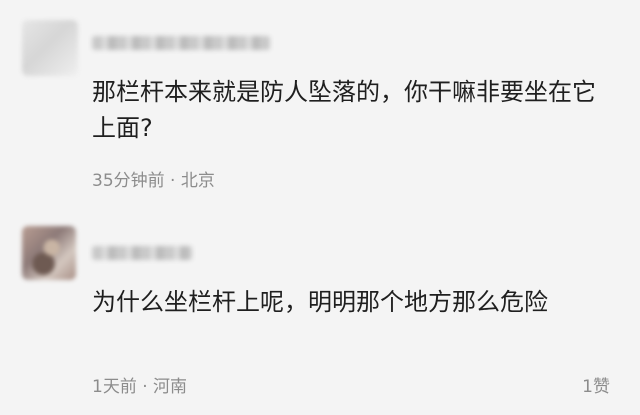 The width and height of the screenshot is (640, 415). Describe the element at coordinates (170, 387) in the screenshot. I see `comment-location: 河南` at that location.